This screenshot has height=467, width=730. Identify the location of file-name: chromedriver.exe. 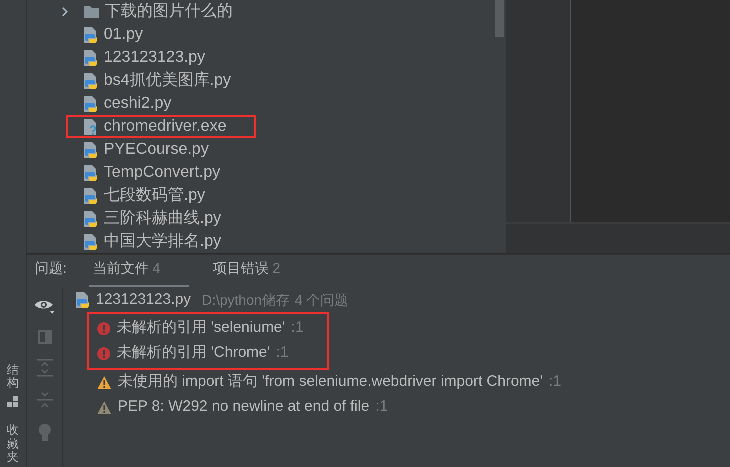
(165, 126).